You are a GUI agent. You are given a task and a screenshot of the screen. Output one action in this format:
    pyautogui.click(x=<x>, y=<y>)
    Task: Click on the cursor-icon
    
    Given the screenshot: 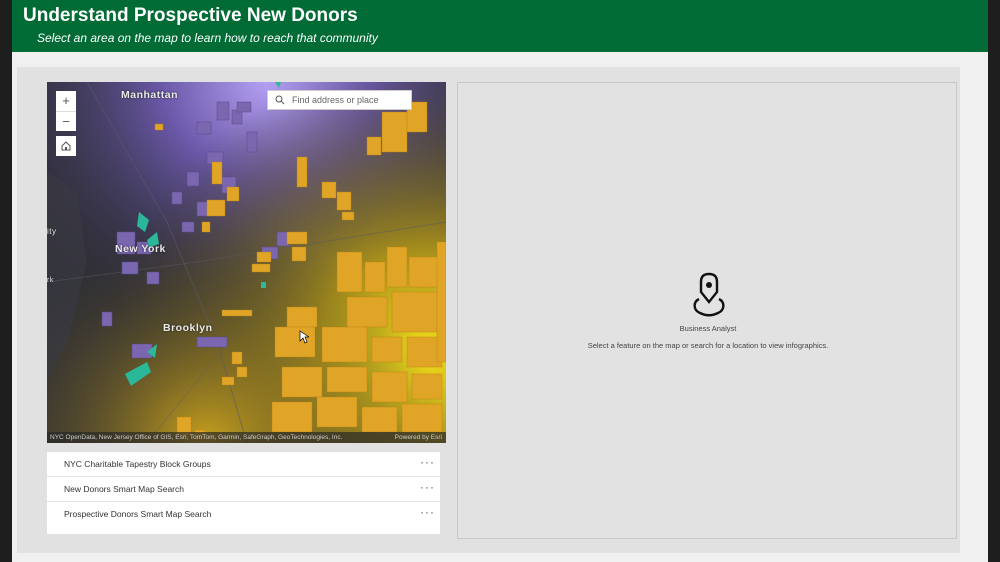 What is the action you would take?
    pyautogui.click(x=304, y=337)
    